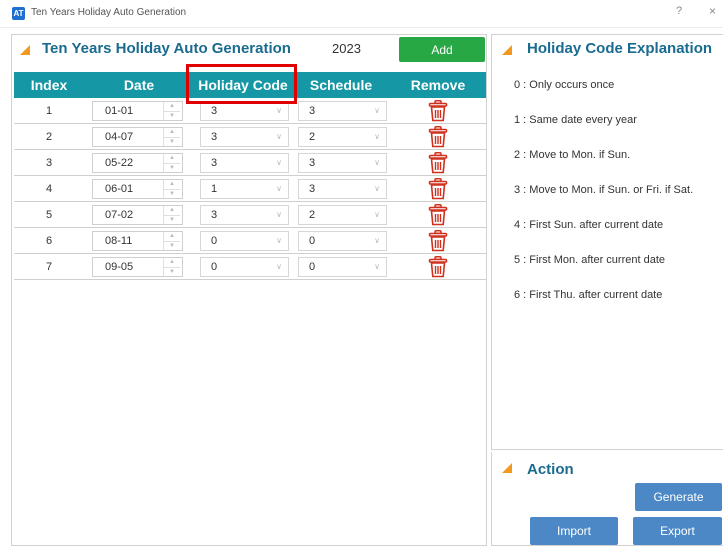 Image resolution: width=723 pixels, height=550 pixels. I want to click on help-button: ?, so click(679, 11).